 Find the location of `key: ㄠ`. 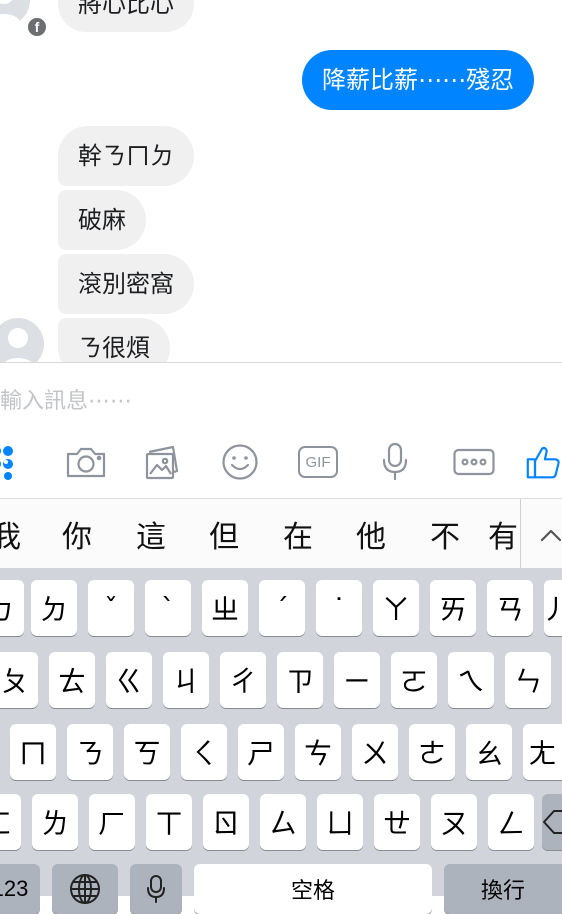

key: ㄠ is located at coordinates (489, 752).